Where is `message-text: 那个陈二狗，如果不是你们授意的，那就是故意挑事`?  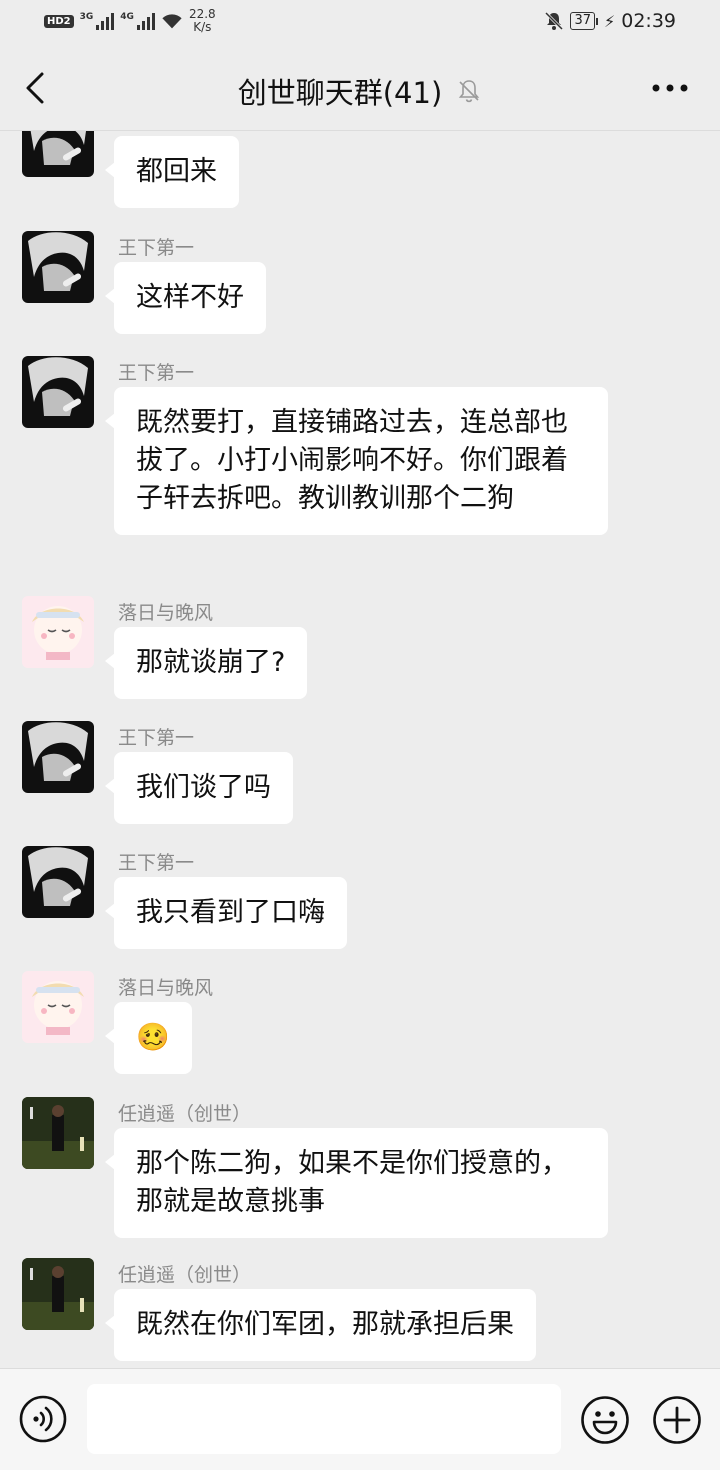 message-text: 那个陈二狗，如果不是你们授意的，那就是故意挑事 is located at coordinates (352, 1182).